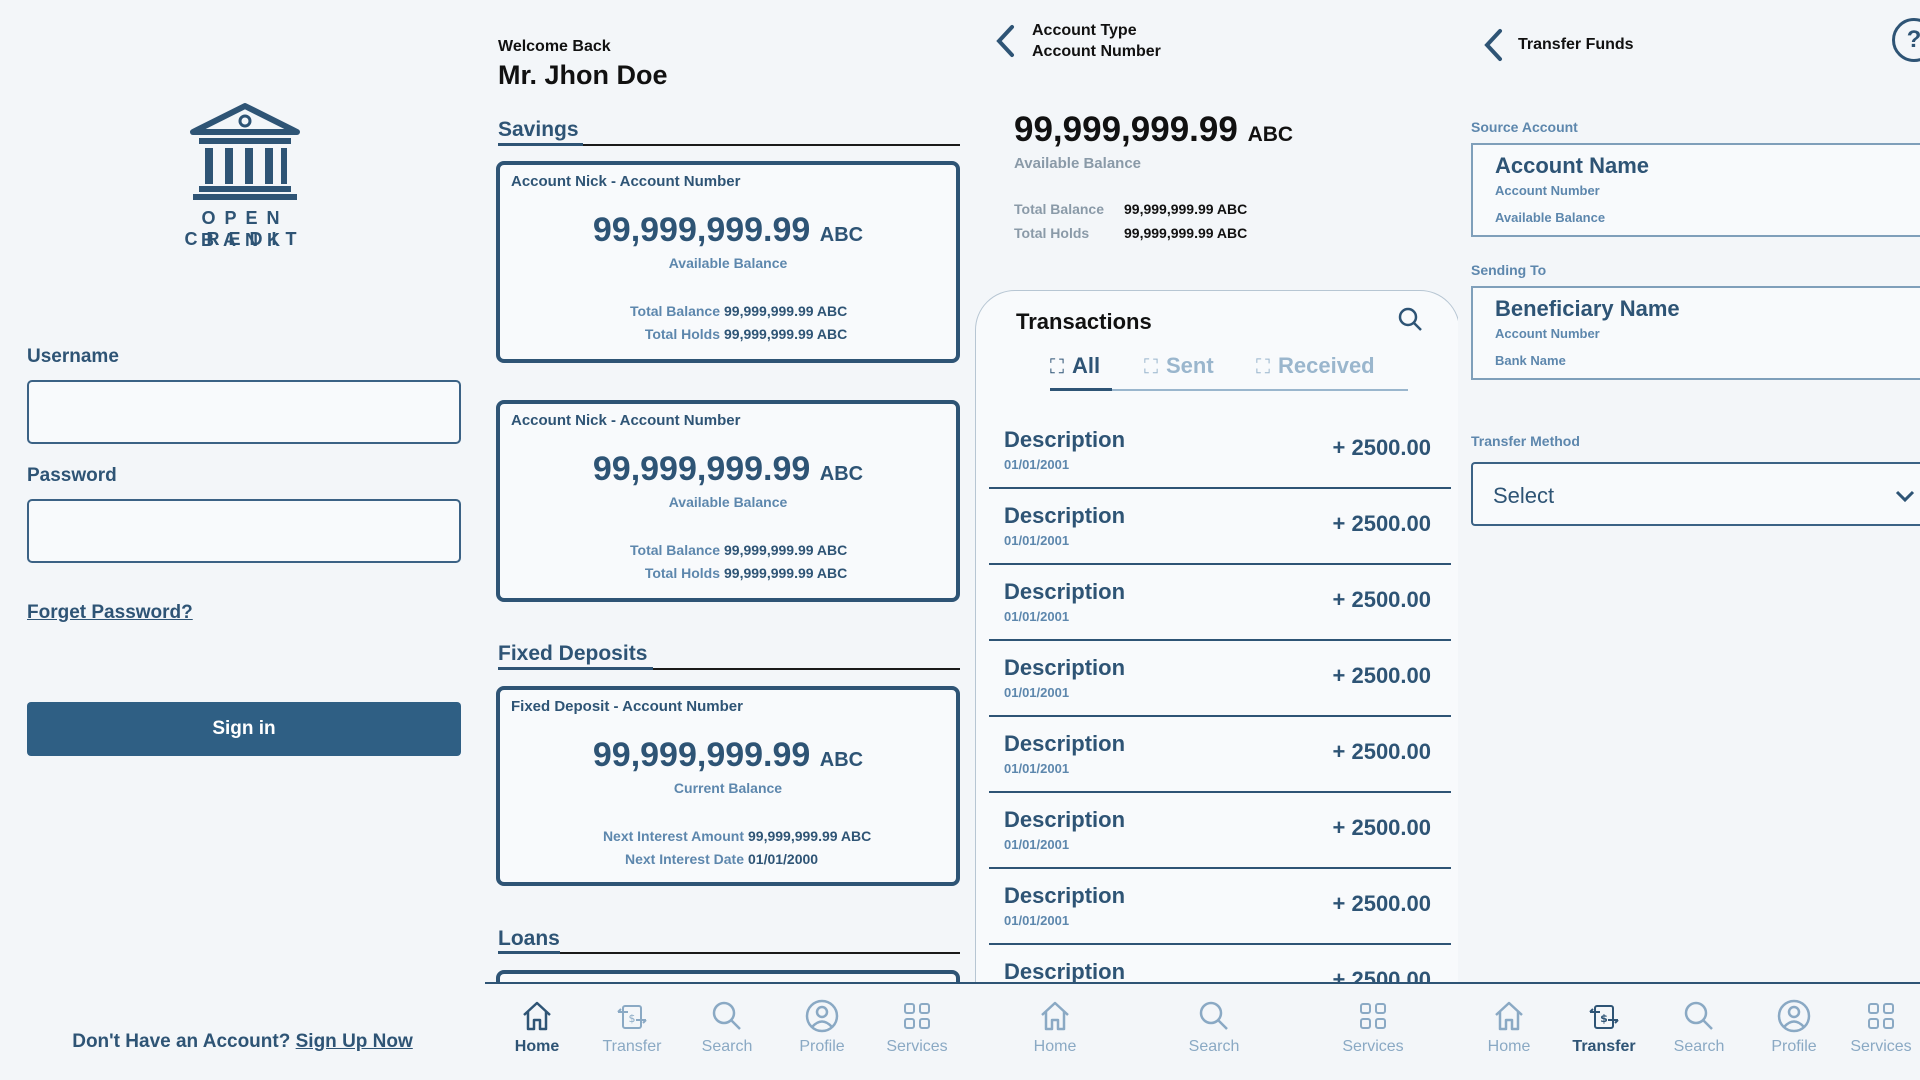  I want to click on transfer-title: Transfer Funds, so click(1576, 44).